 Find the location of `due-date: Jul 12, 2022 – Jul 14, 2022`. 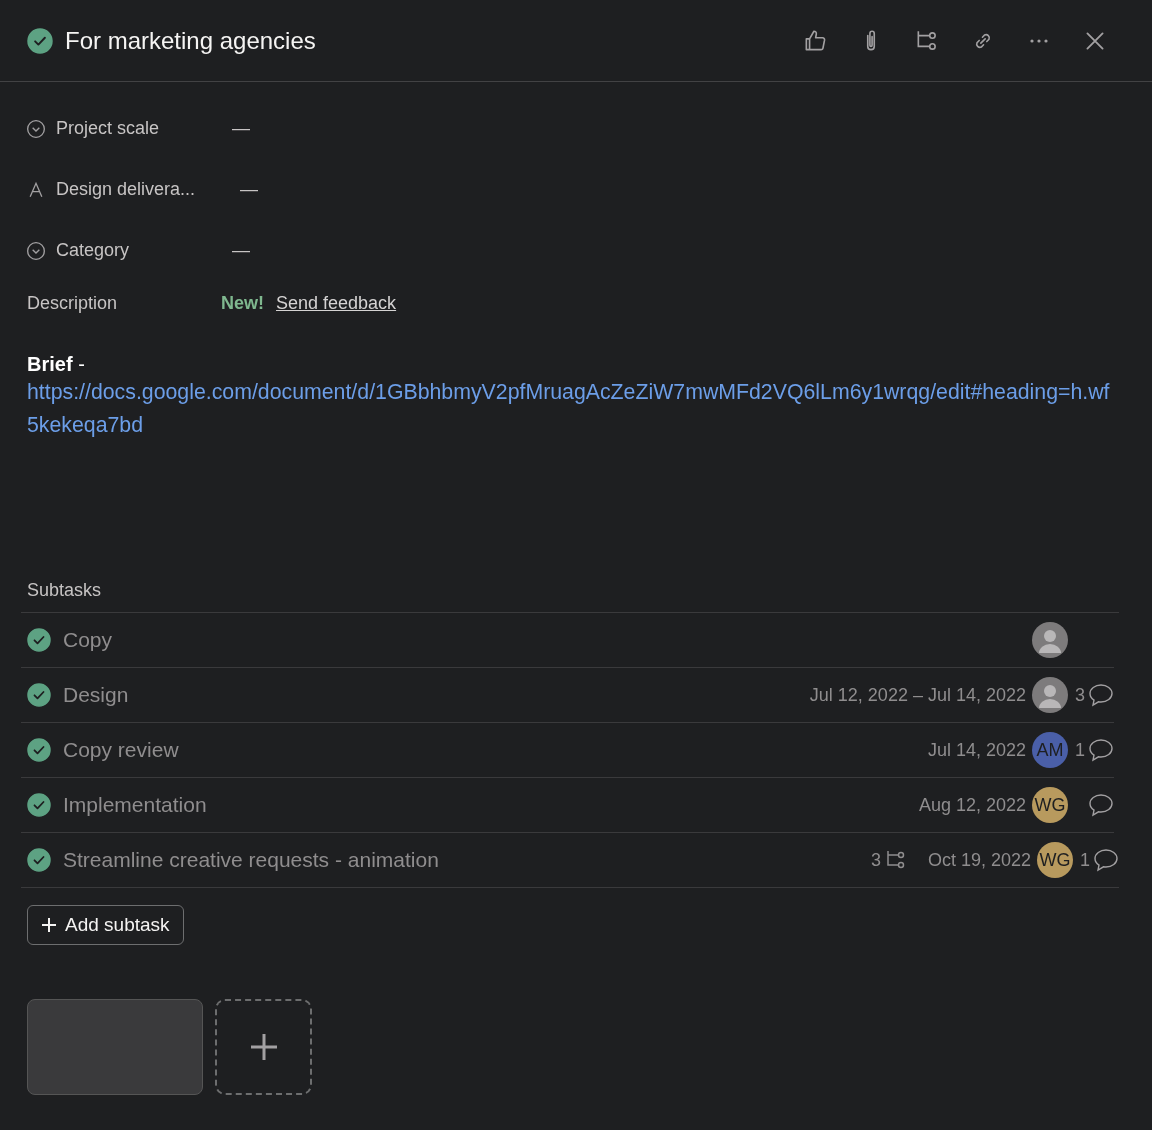

due-date: Jul 12, 2022 – Jul 14, 2022 is located at coordinates (917, 695).